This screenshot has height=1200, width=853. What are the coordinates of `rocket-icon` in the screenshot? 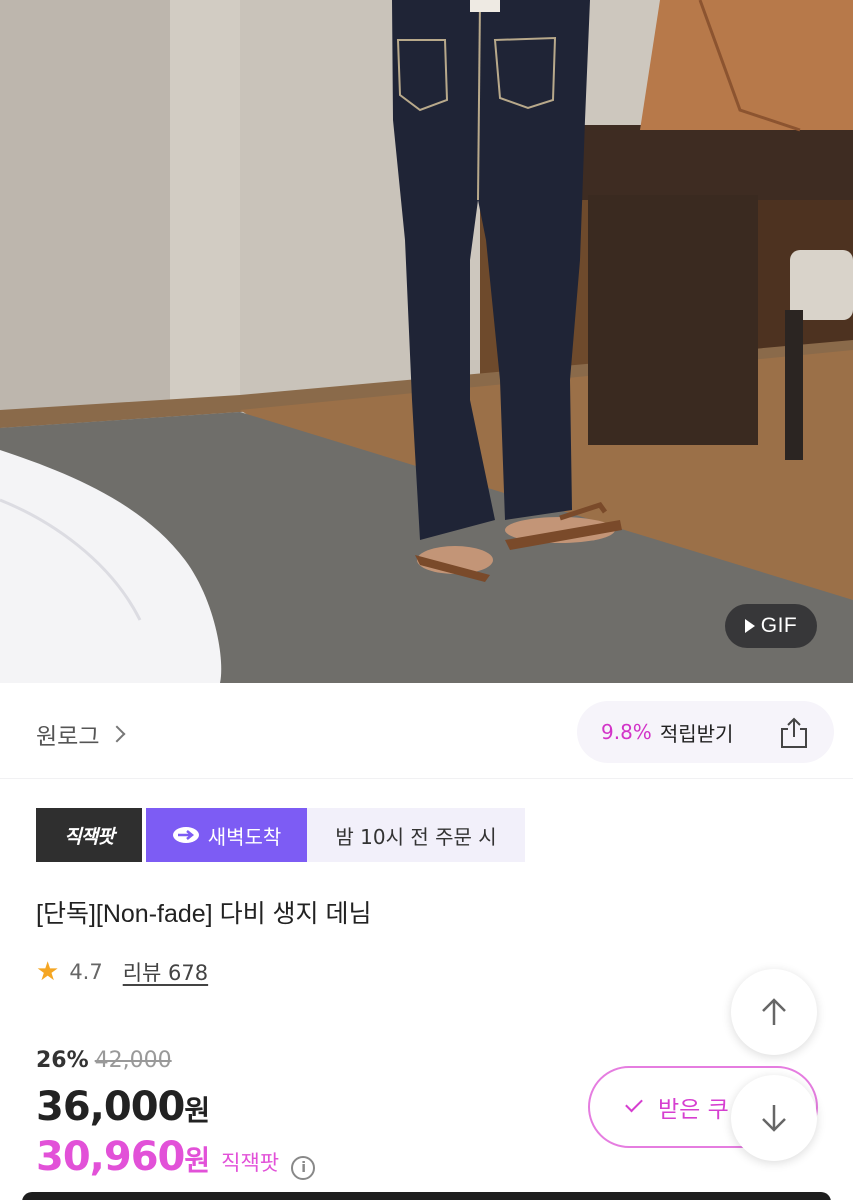 It's located at (185, 835).